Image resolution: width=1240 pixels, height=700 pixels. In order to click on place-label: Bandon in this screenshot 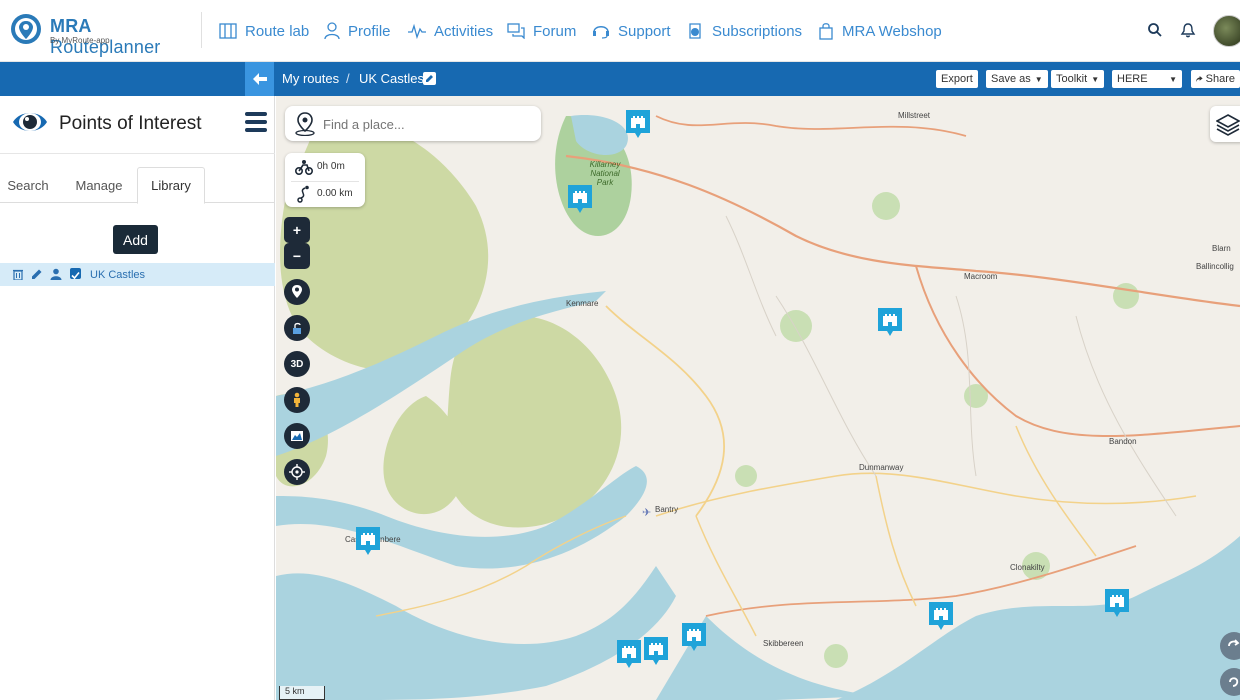, I will do `click(1123, 441)`.